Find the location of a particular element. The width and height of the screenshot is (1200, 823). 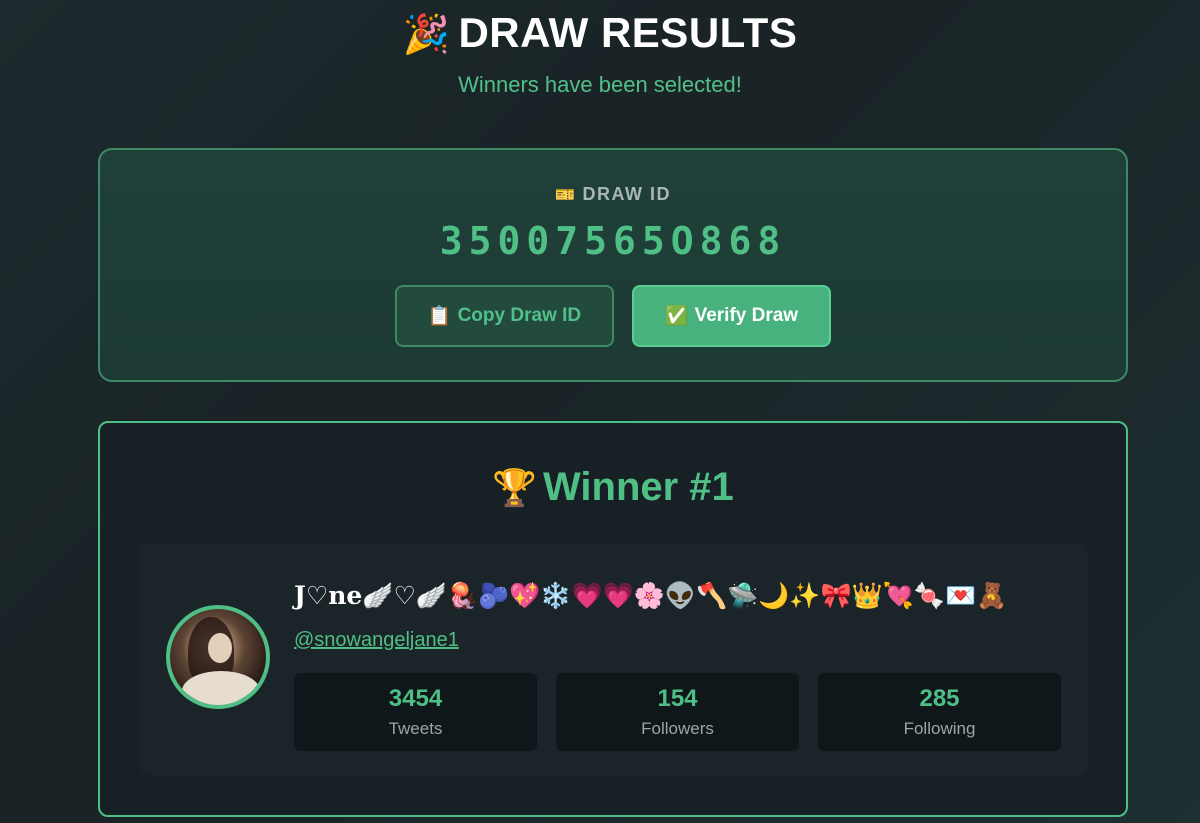

draw-id-value: 35007565O868 is located at coordinates (613, 241).